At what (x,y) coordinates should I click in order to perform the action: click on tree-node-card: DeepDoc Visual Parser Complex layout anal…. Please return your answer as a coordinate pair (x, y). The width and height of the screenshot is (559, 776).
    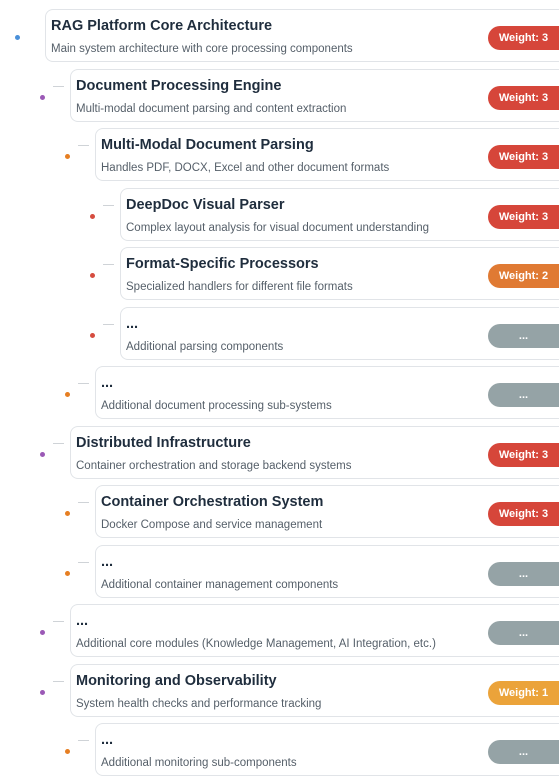
    Looking at the image, I should click on (339, 214).